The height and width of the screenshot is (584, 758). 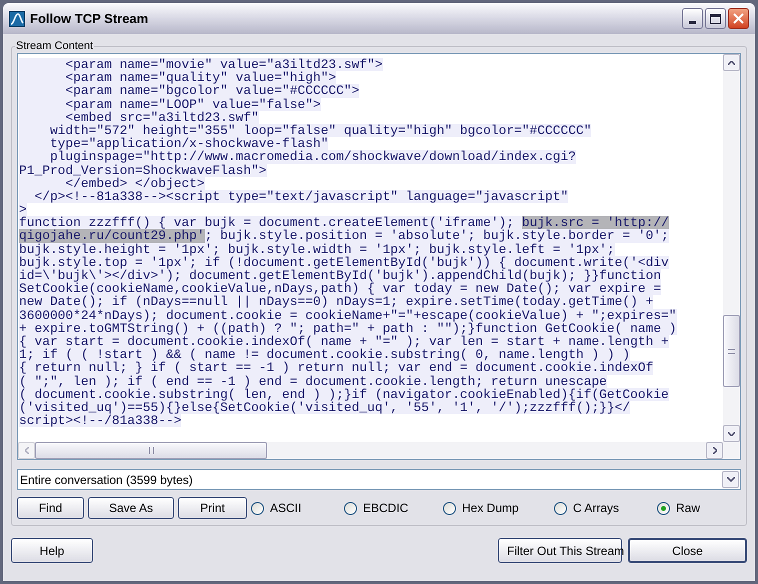 I want to click on close-icon, so click(x=738, y=18).